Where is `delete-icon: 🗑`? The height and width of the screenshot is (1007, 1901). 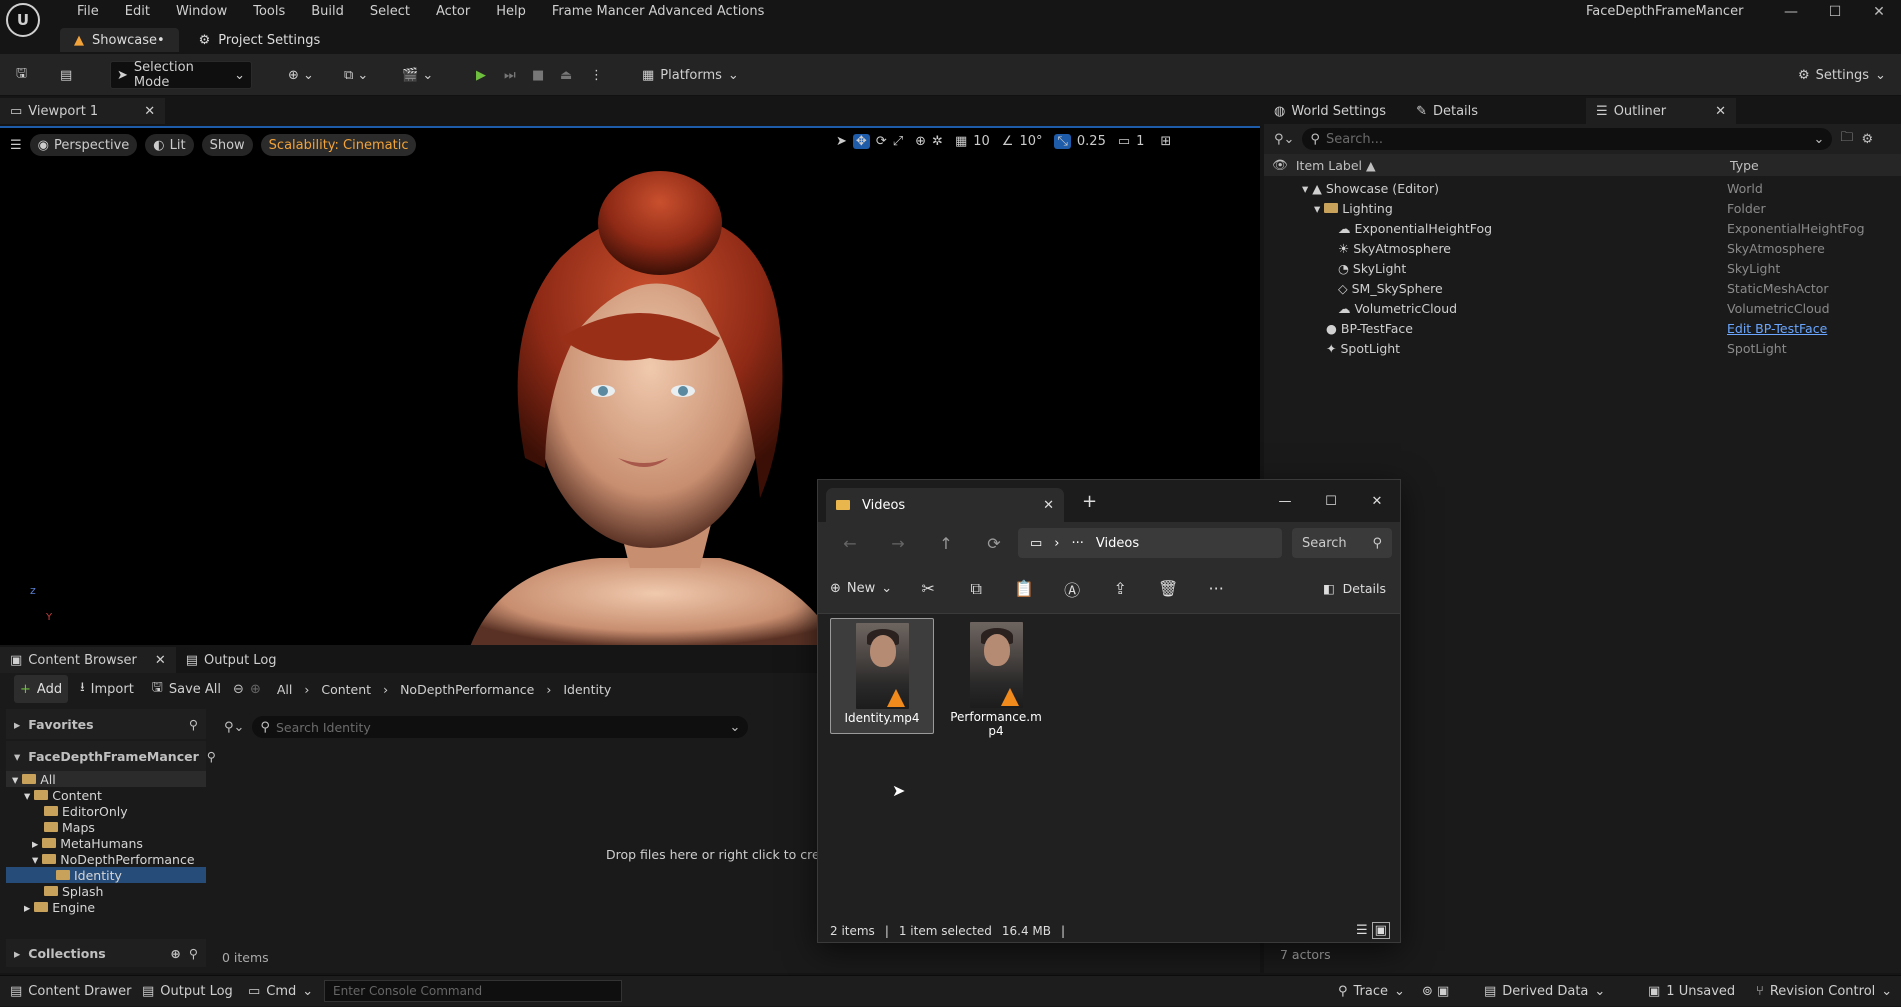 delete-icon: 🗑 is located at coordinates (1168, 588).